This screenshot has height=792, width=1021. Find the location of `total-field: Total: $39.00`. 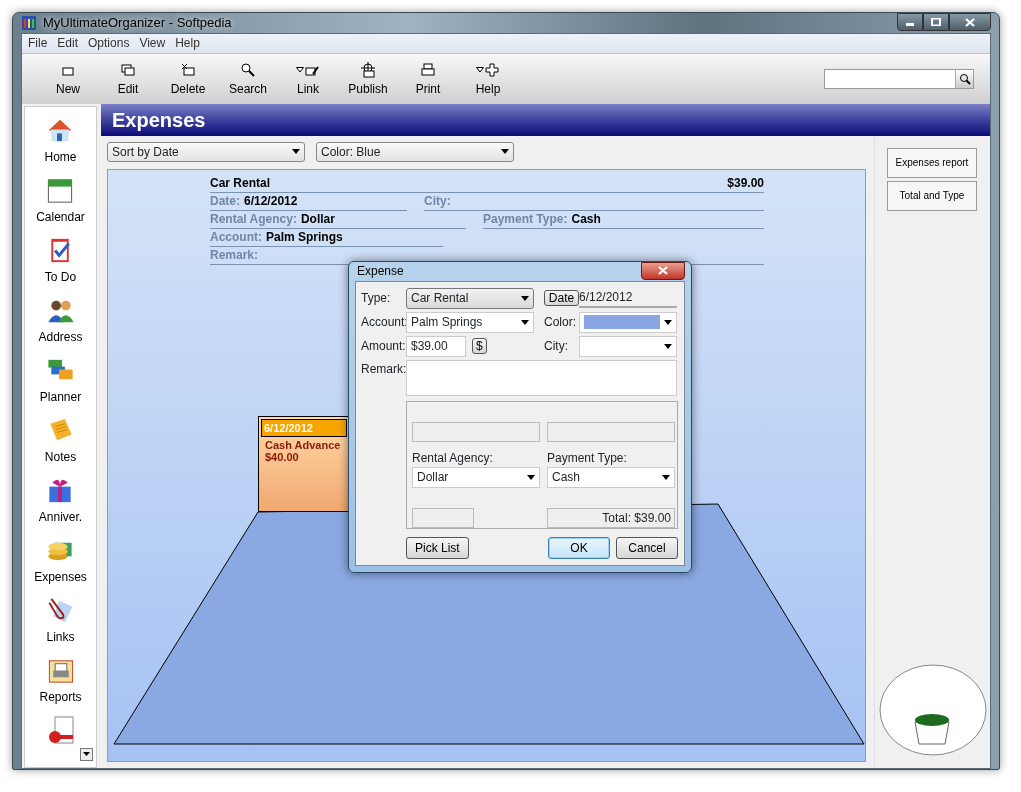

total-field: Total: $39.00 is located at coordinates (611, 517).